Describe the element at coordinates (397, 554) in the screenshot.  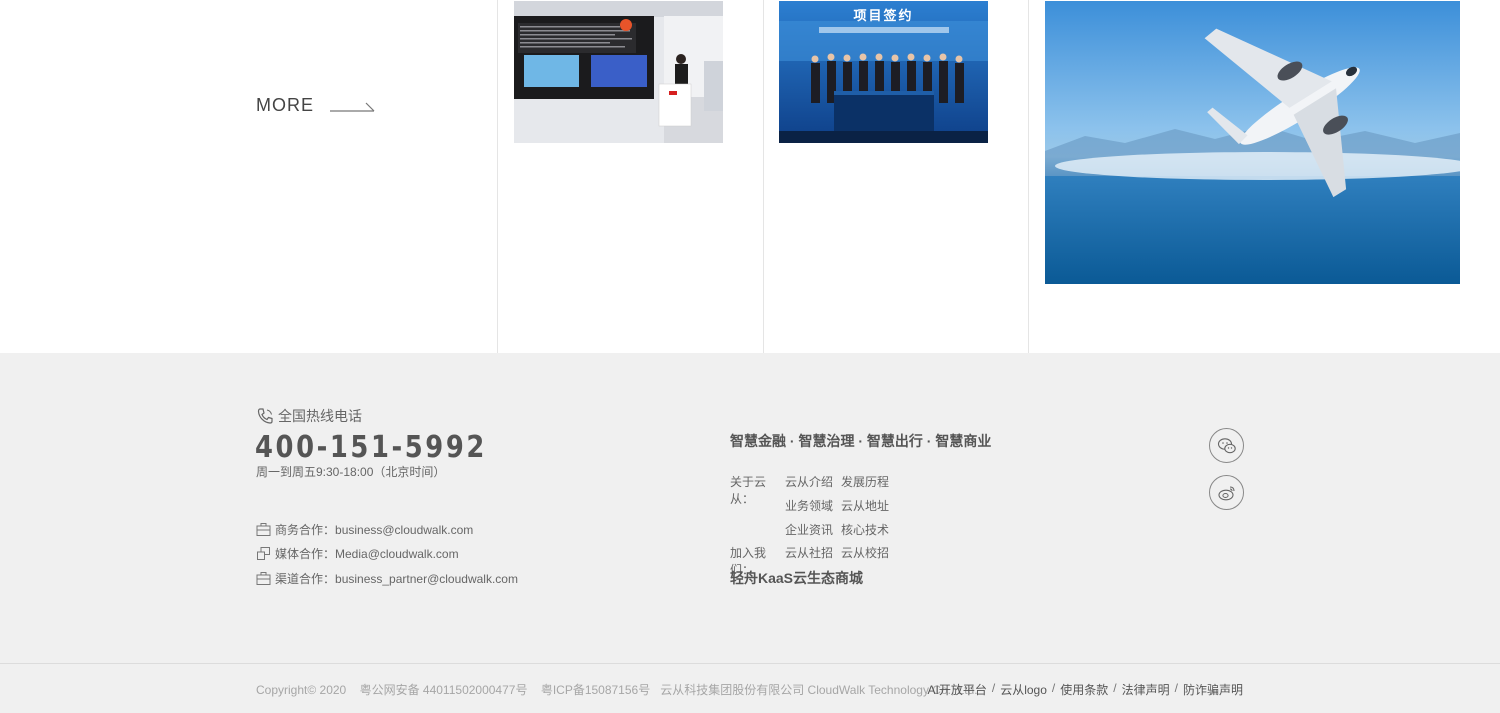
I see `contact-email-link: Media@cloudwalk.com` at that location.